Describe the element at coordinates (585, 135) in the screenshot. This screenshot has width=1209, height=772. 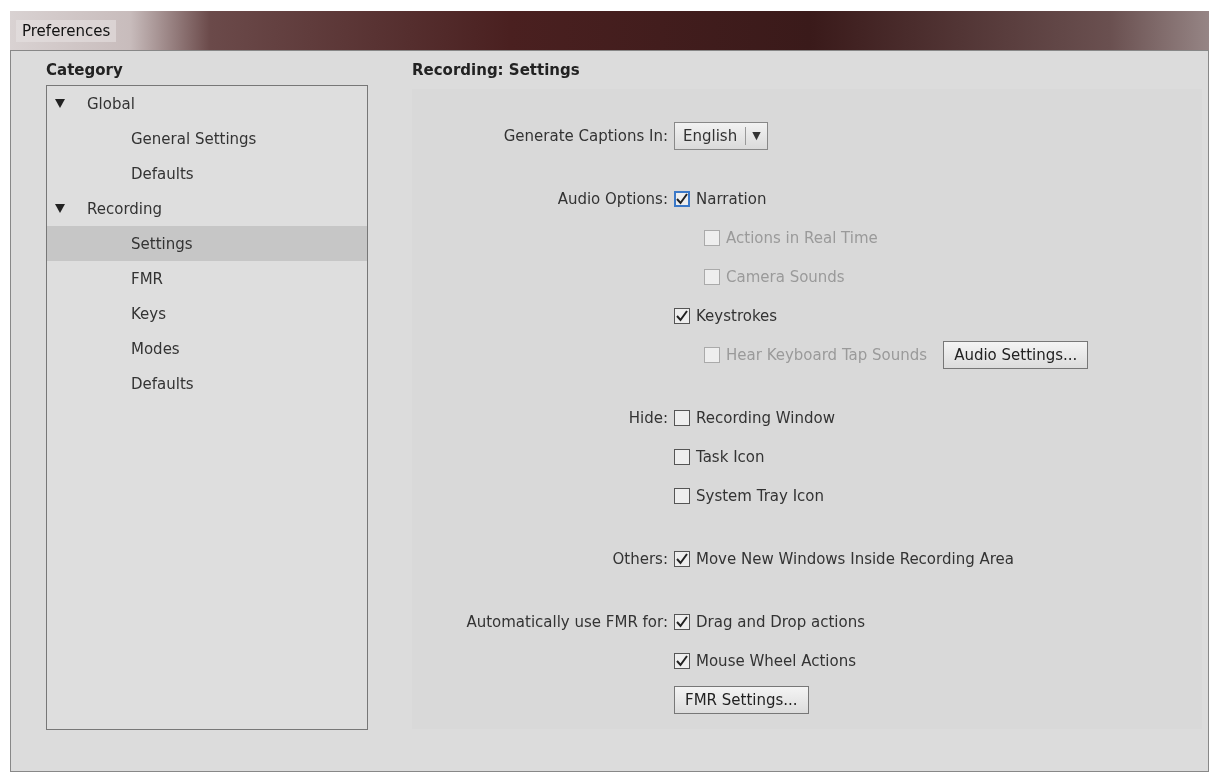
I see `captions-label: Generate Captions In:` at that location.